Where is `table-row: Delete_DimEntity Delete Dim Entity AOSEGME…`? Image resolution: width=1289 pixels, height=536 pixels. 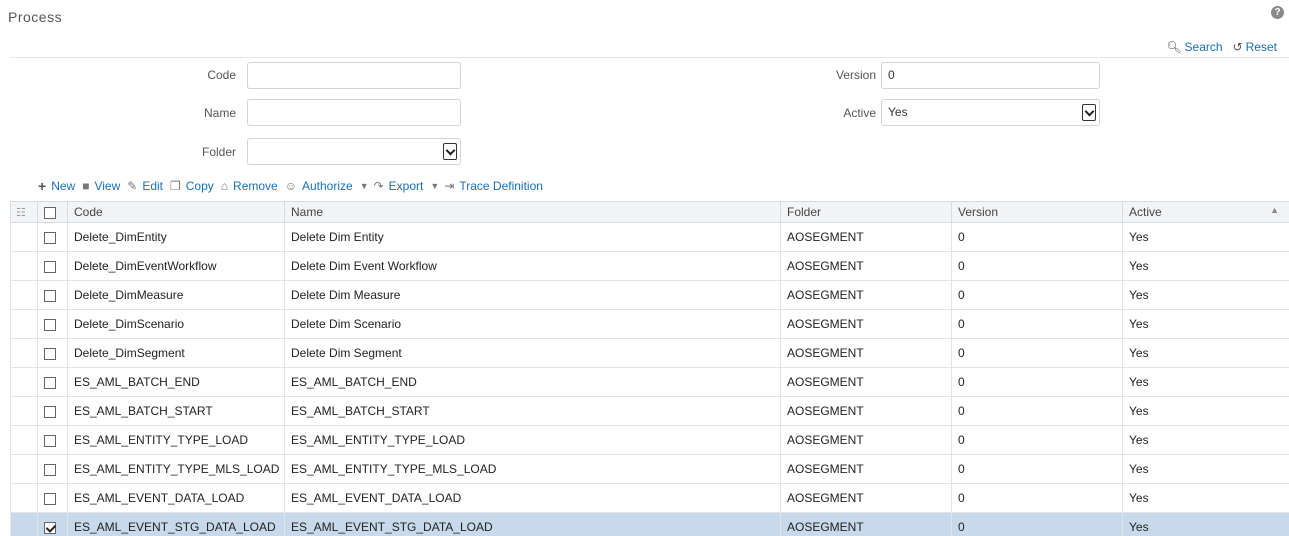
table-row: Delete_DimEntity Delete Dim Entity AOSEGME… is located at coordinates (649, 237).